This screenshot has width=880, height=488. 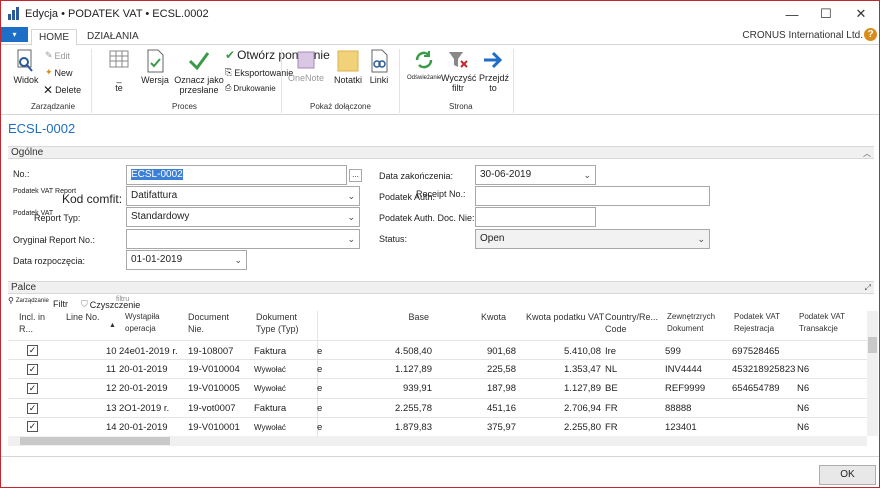 What do you see at coordinates (437, 359) in the screenshot?
I see `row-divider` at bounding box center [437, 359].